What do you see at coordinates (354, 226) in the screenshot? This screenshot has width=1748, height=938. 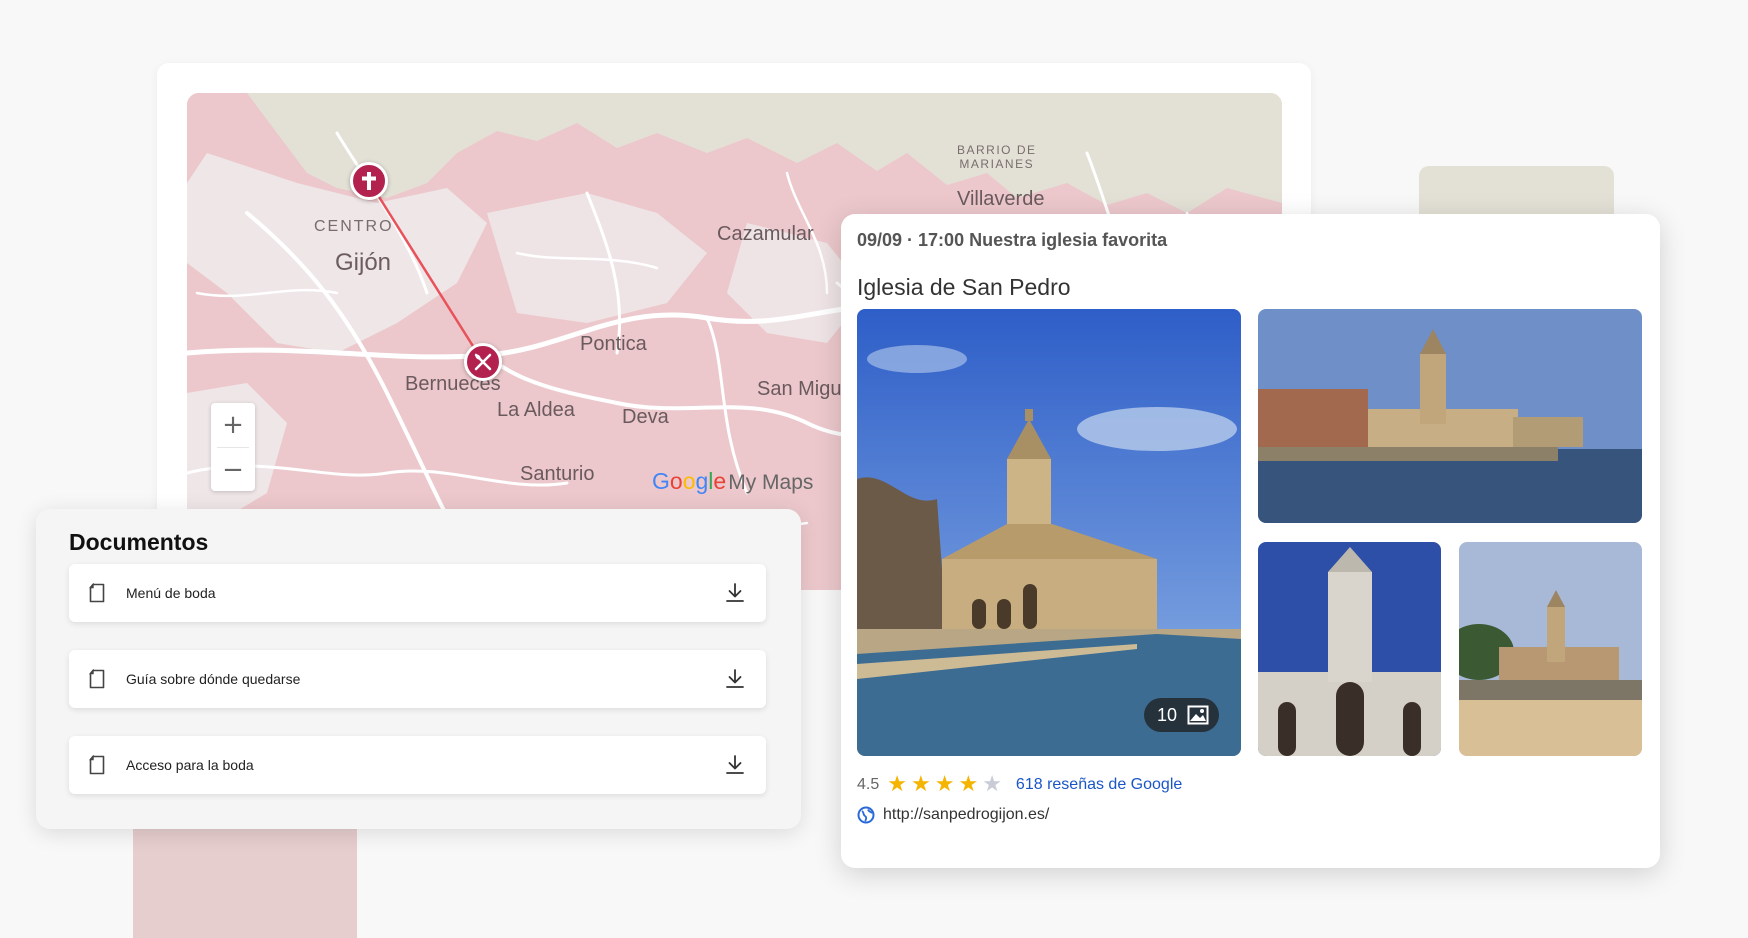 I see `map-label-centro: CENTRO` at bounding box center [354, 226].